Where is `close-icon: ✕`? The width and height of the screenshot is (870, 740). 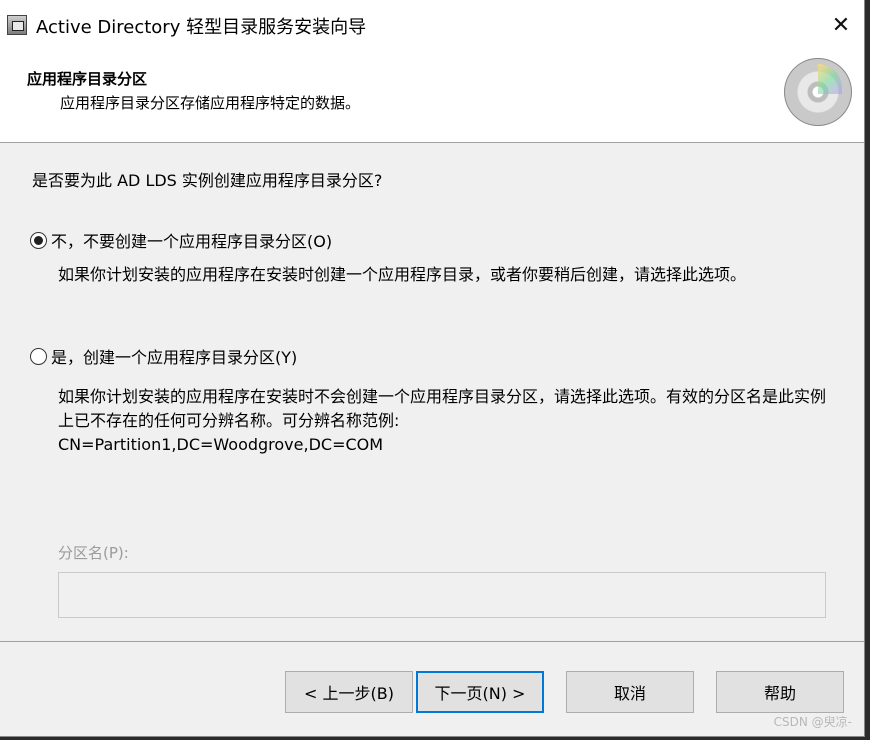 close-icon: ✕ is located at coordinates (841, 25).